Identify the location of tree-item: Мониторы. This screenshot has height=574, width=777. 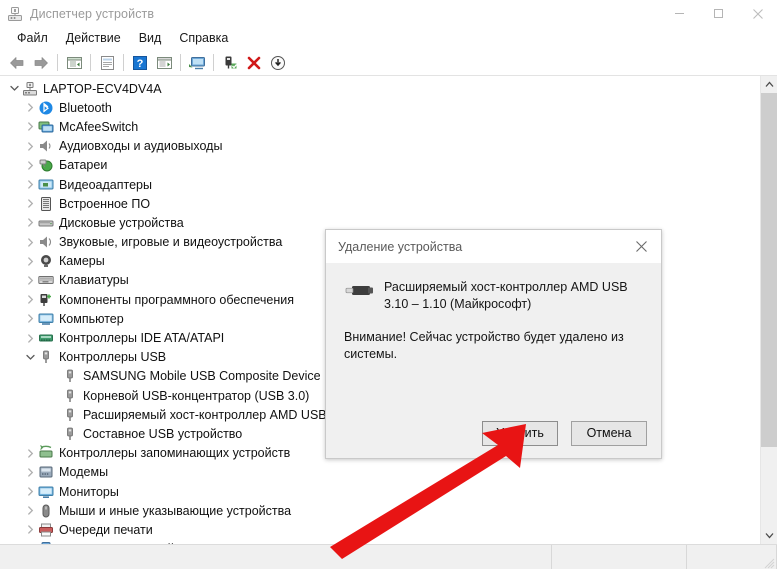
(380, 491).